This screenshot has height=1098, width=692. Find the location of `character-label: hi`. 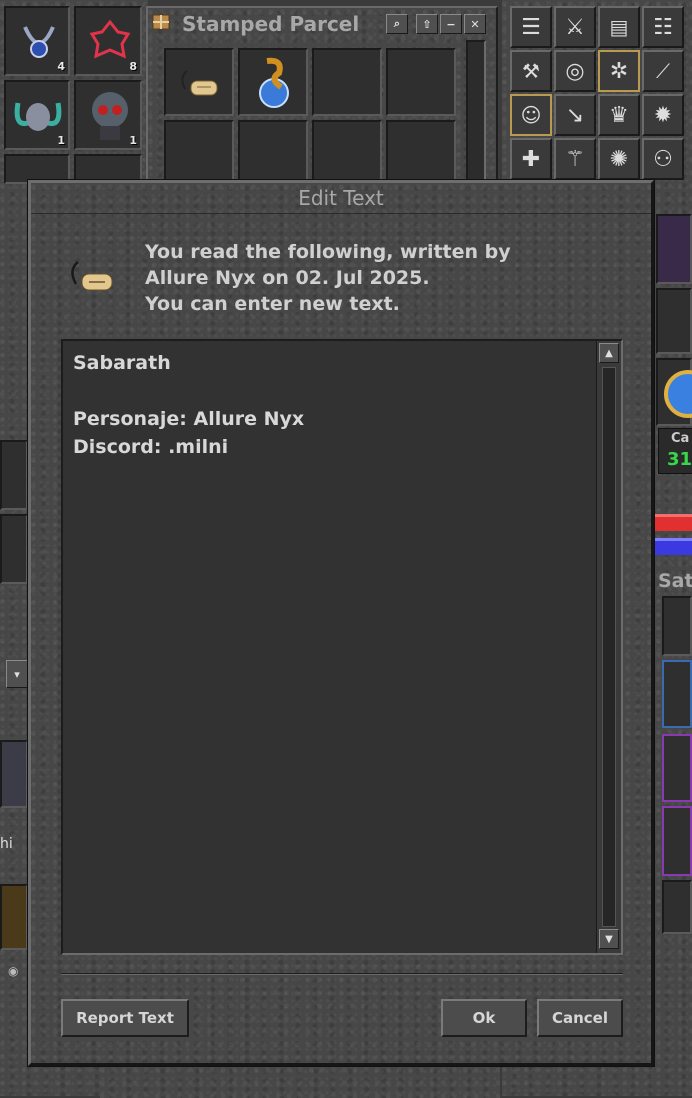

character-label: hi is located at coordinates (6, 844).